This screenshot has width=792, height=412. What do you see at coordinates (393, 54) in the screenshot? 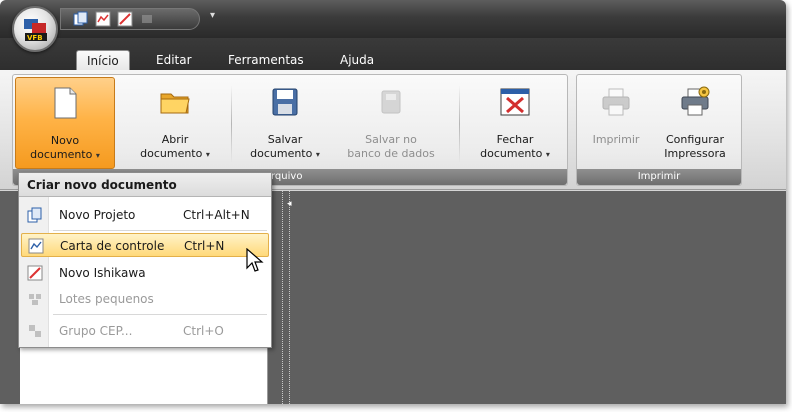
I see `ribbon-tab-row: Início Editar Ferramentas Ajuda` at bounding box center [393, 54].